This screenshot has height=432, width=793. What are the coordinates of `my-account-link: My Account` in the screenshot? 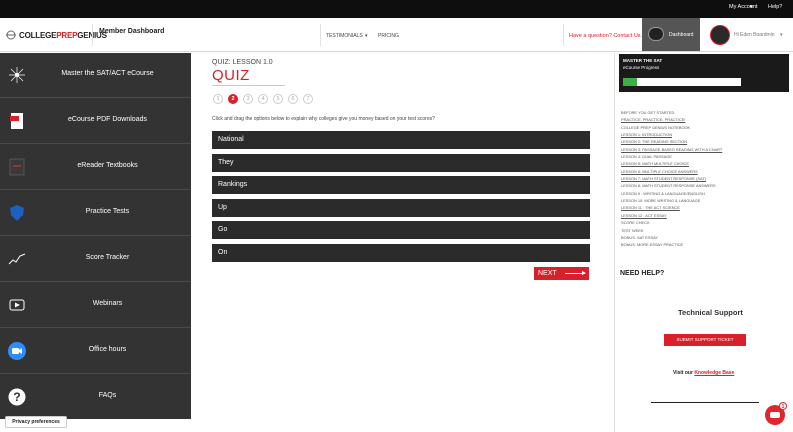 It's located at (743, 7).